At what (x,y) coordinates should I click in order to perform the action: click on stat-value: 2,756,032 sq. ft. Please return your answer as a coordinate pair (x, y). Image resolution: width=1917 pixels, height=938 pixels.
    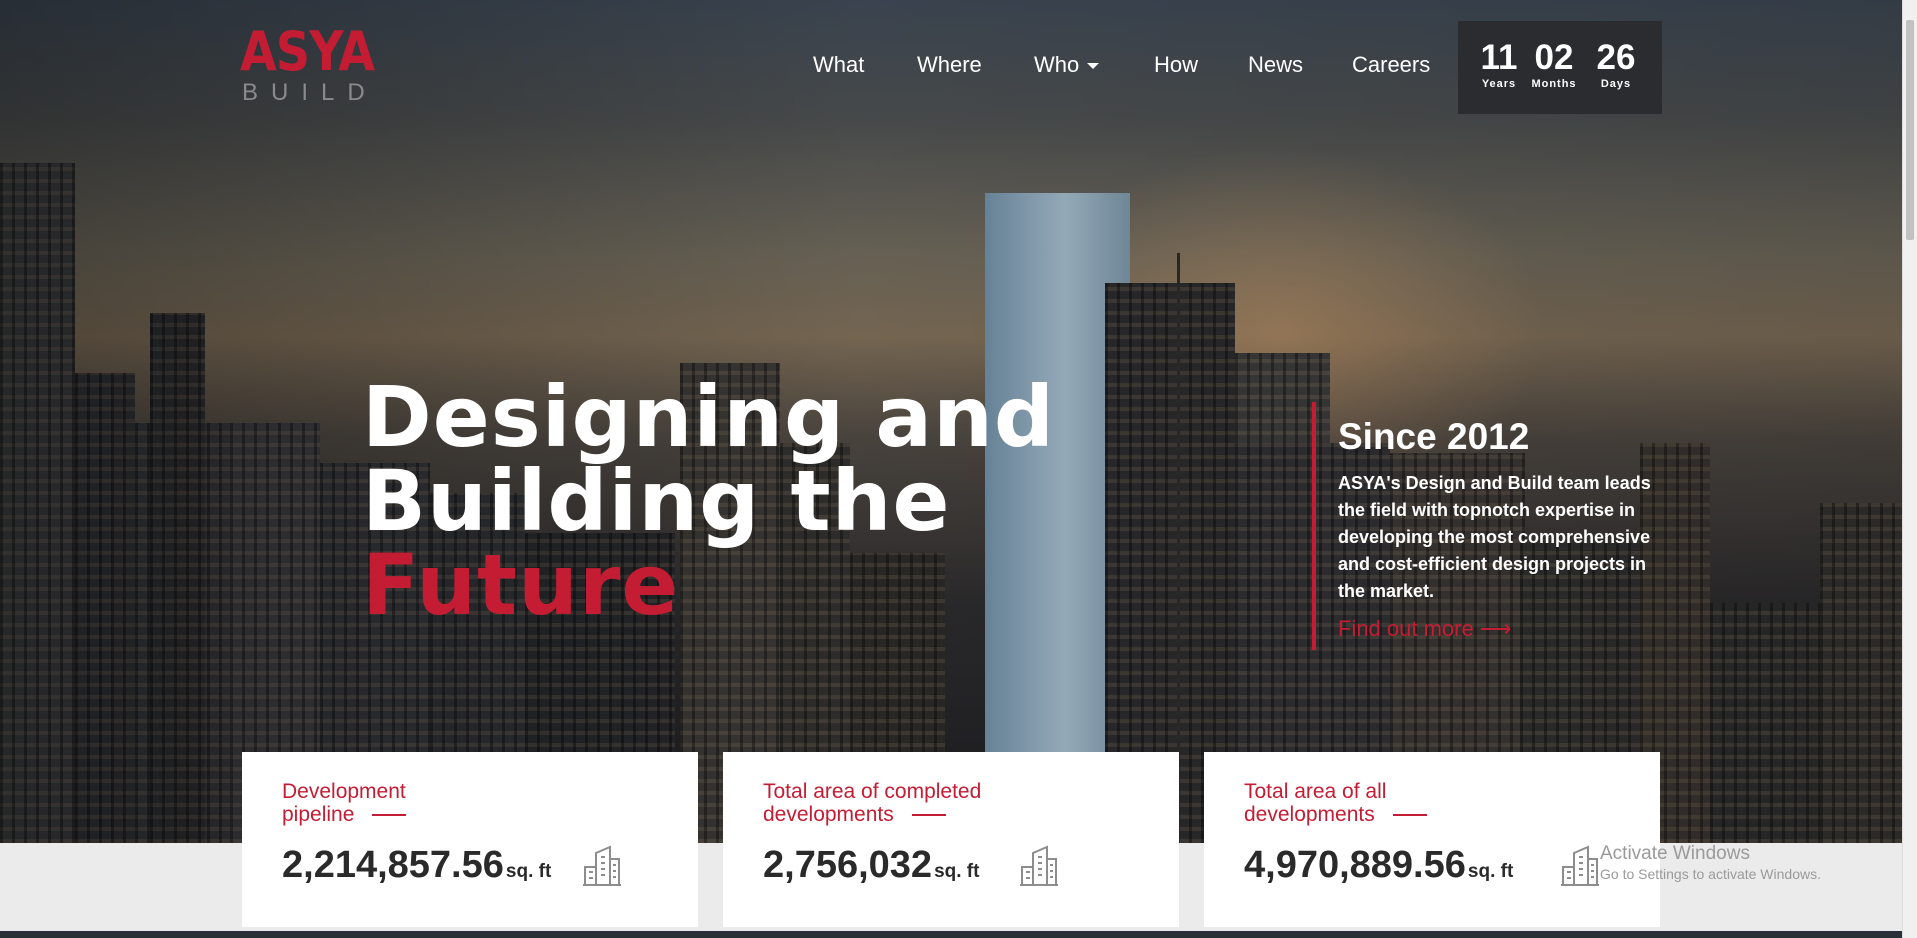
    Looking at the image, I should click on (871, 865).